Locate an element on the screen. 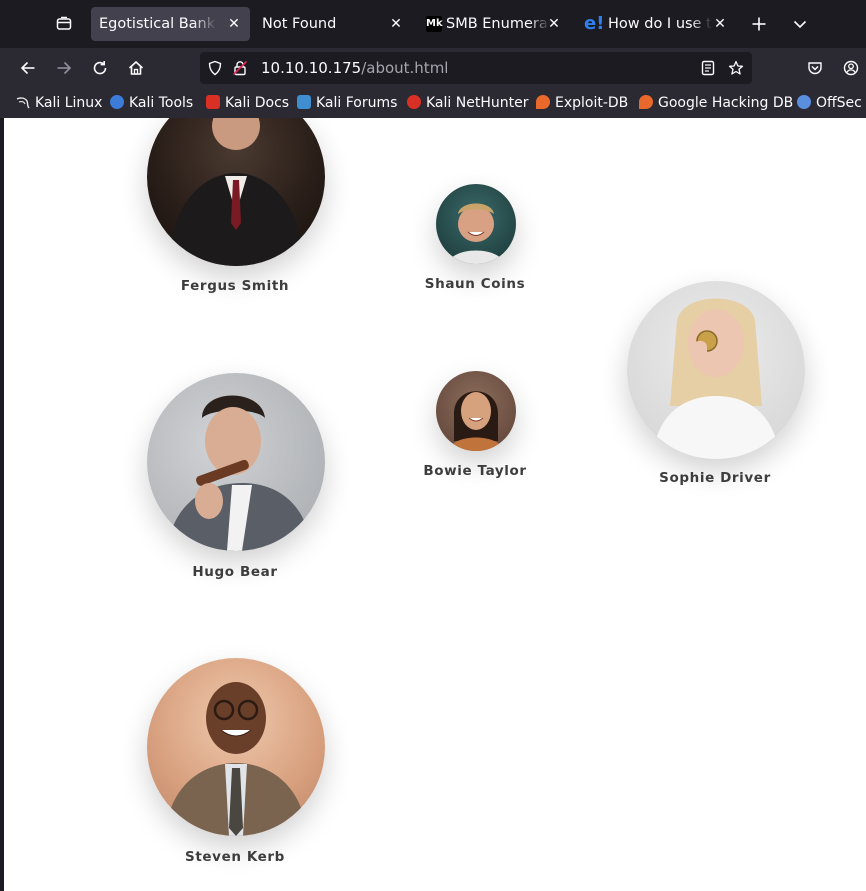 This screenshot has height=891, width=866. forward-button is located at coordinates (64, 68).